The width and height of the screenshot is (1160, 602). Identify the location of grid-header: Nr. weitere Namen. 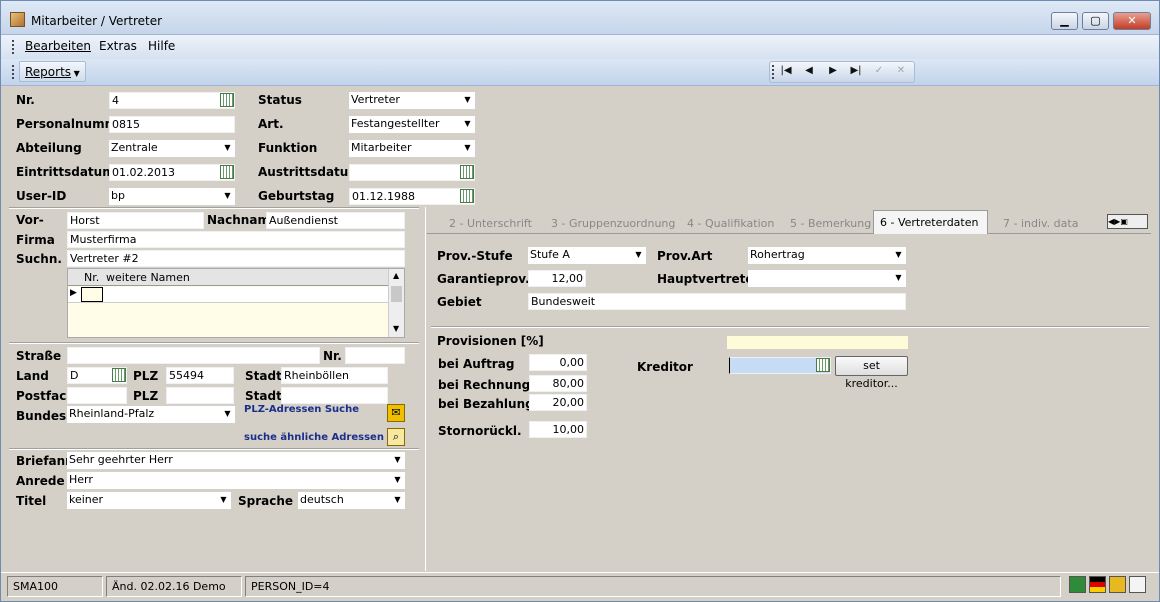
(228, 277).